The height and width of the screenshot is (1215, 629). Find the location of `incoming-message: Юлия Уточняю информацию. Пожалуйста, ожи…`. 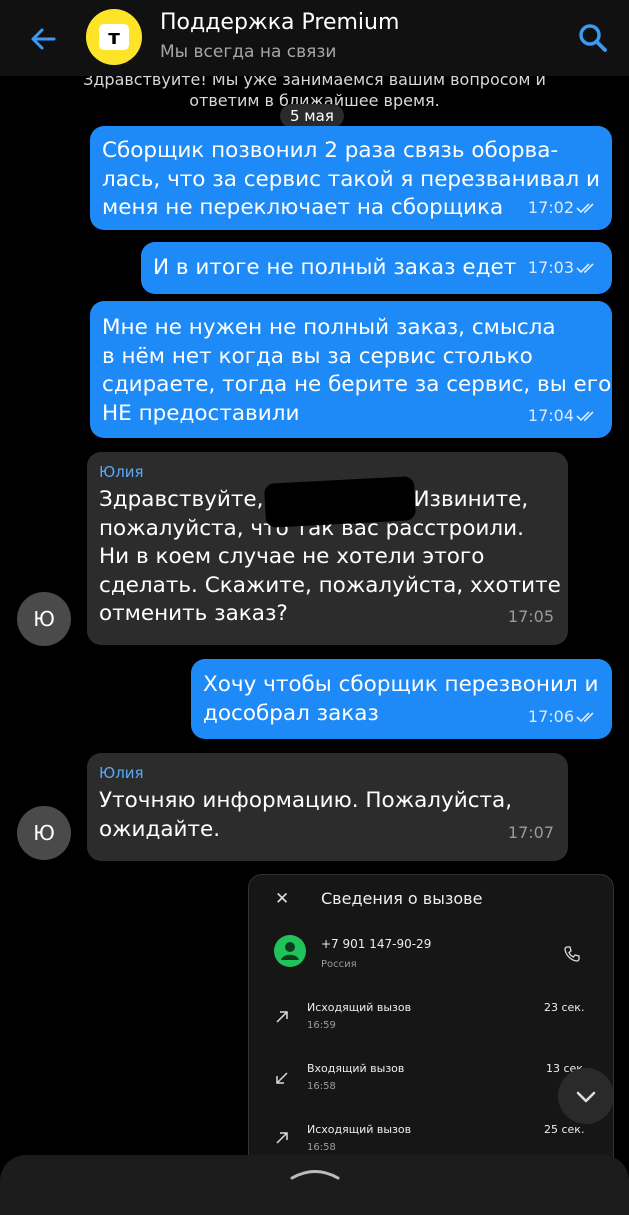

incoming-message: Юлия Уточняю информацию. Пожалуйста, ожи… is located at coordinates (327, 807).